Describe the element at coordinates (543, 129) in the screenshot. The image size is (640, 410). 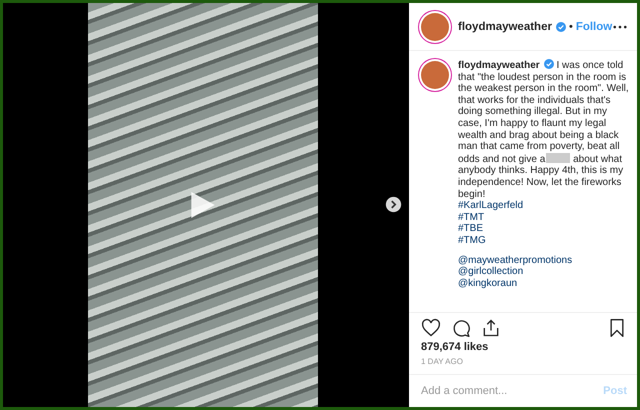
I see `caption-text: floydmayweather I was once told that "the loudest person in the room is the weakest person in the room". Well, that works for the individuals that's doing something illegal. But in my case, I'm happy to flaunt my legal wealth and brag about being a black man that came from poverty, beat all odds and not give a about what anybody thinks. Happy 4th, this is my independence! Now, let the fireworks begin!` at that location.